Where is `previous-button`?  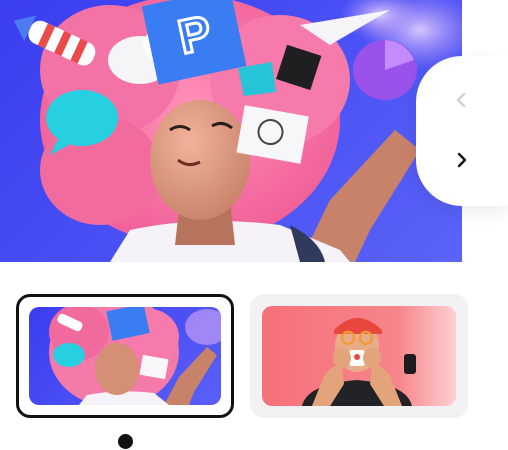
previous-button is located at coordinates (462, 100).